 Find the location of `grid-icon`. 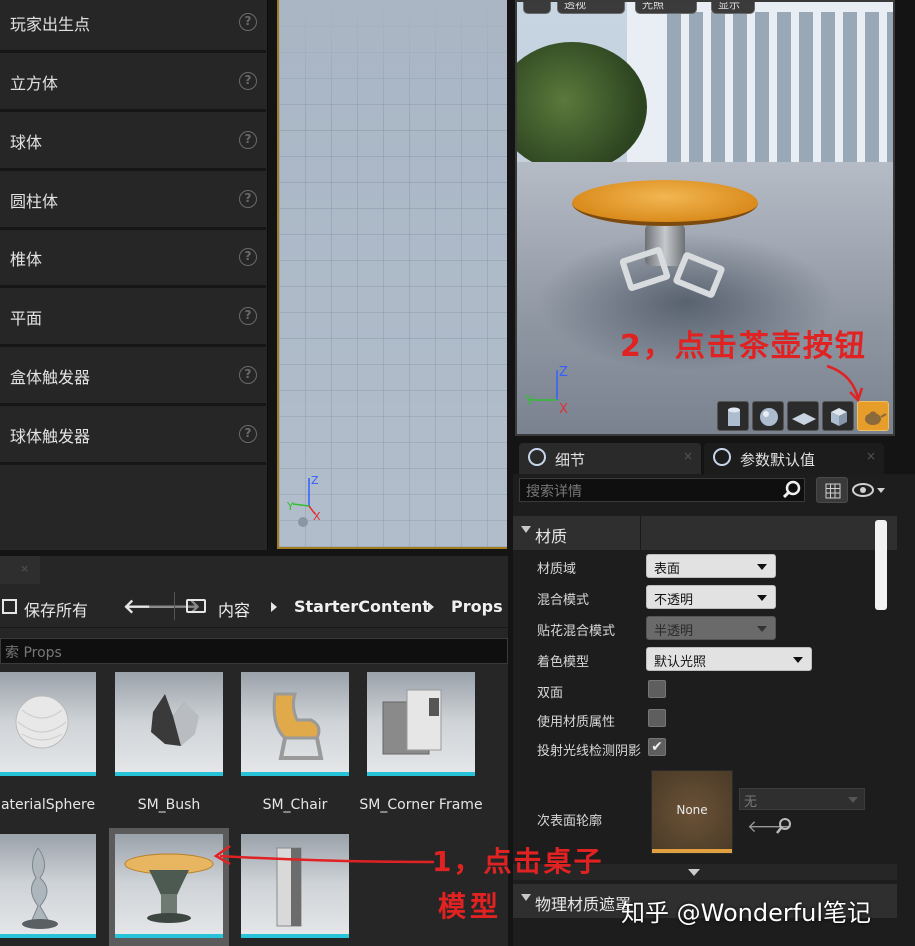

grid-icon is located at coordinates (833, 491).